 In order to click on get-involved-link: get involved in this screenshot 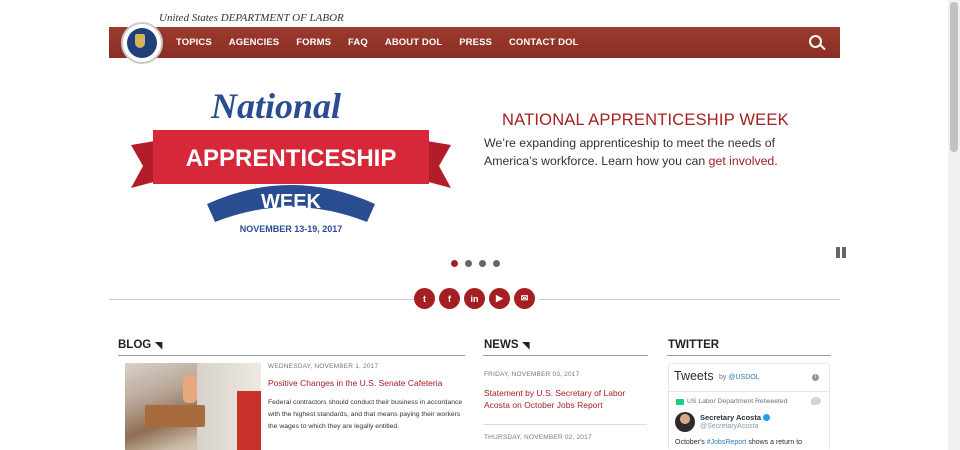, I will do `click(742, 161)`.